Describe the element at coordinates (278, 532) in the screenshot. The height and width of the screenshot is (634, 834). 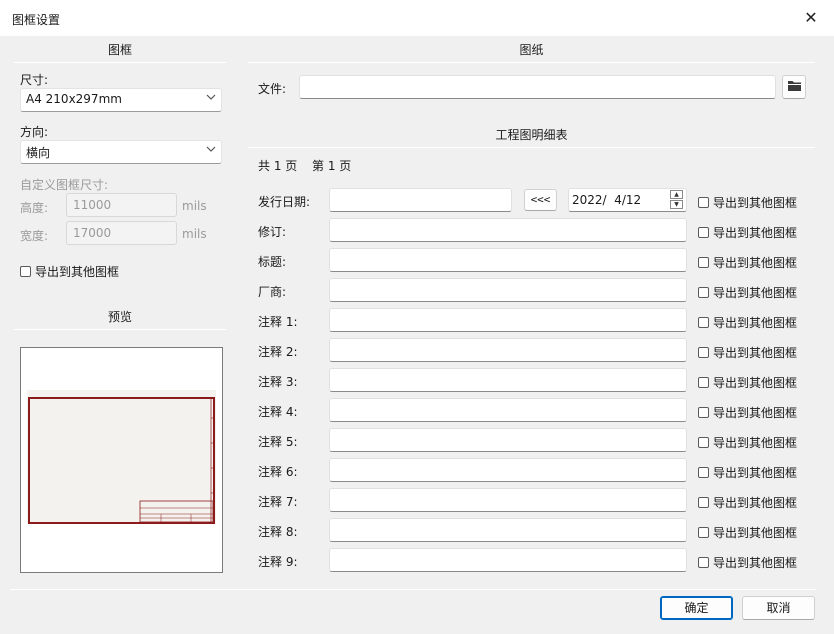
I see `field-label: 注释 8:` at that location.